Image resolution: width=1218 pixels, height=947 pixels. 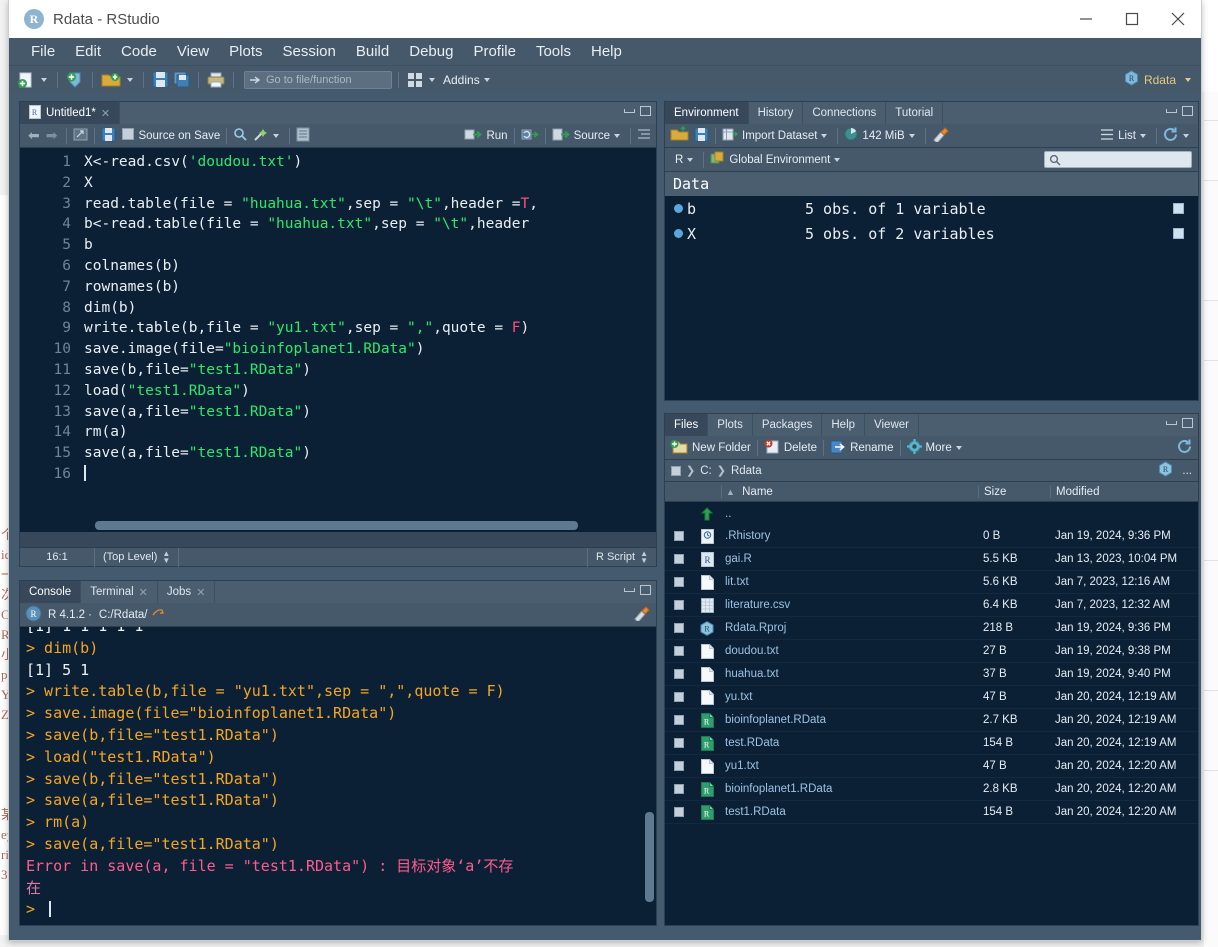 I want to click on code-scope-selector: (Top Level) ▲ ▼, so click(x=137, y=557).